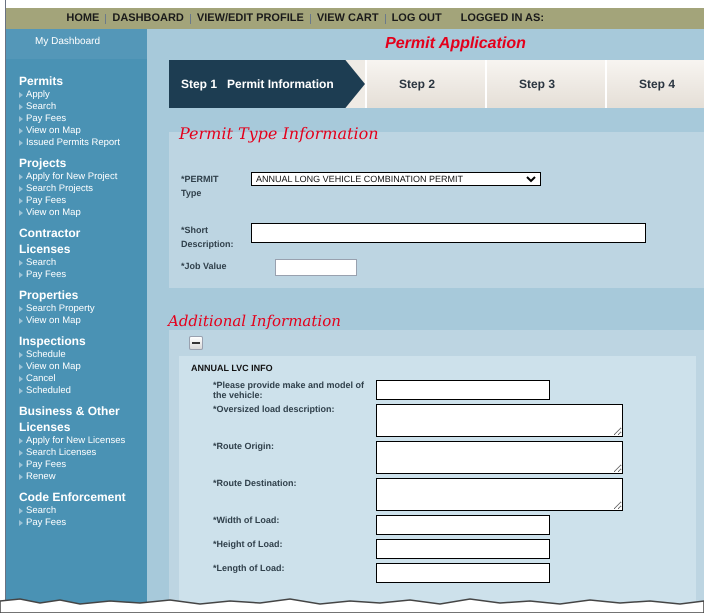  I want to click on field-label: *PERMIT Type, so click(200, 186).